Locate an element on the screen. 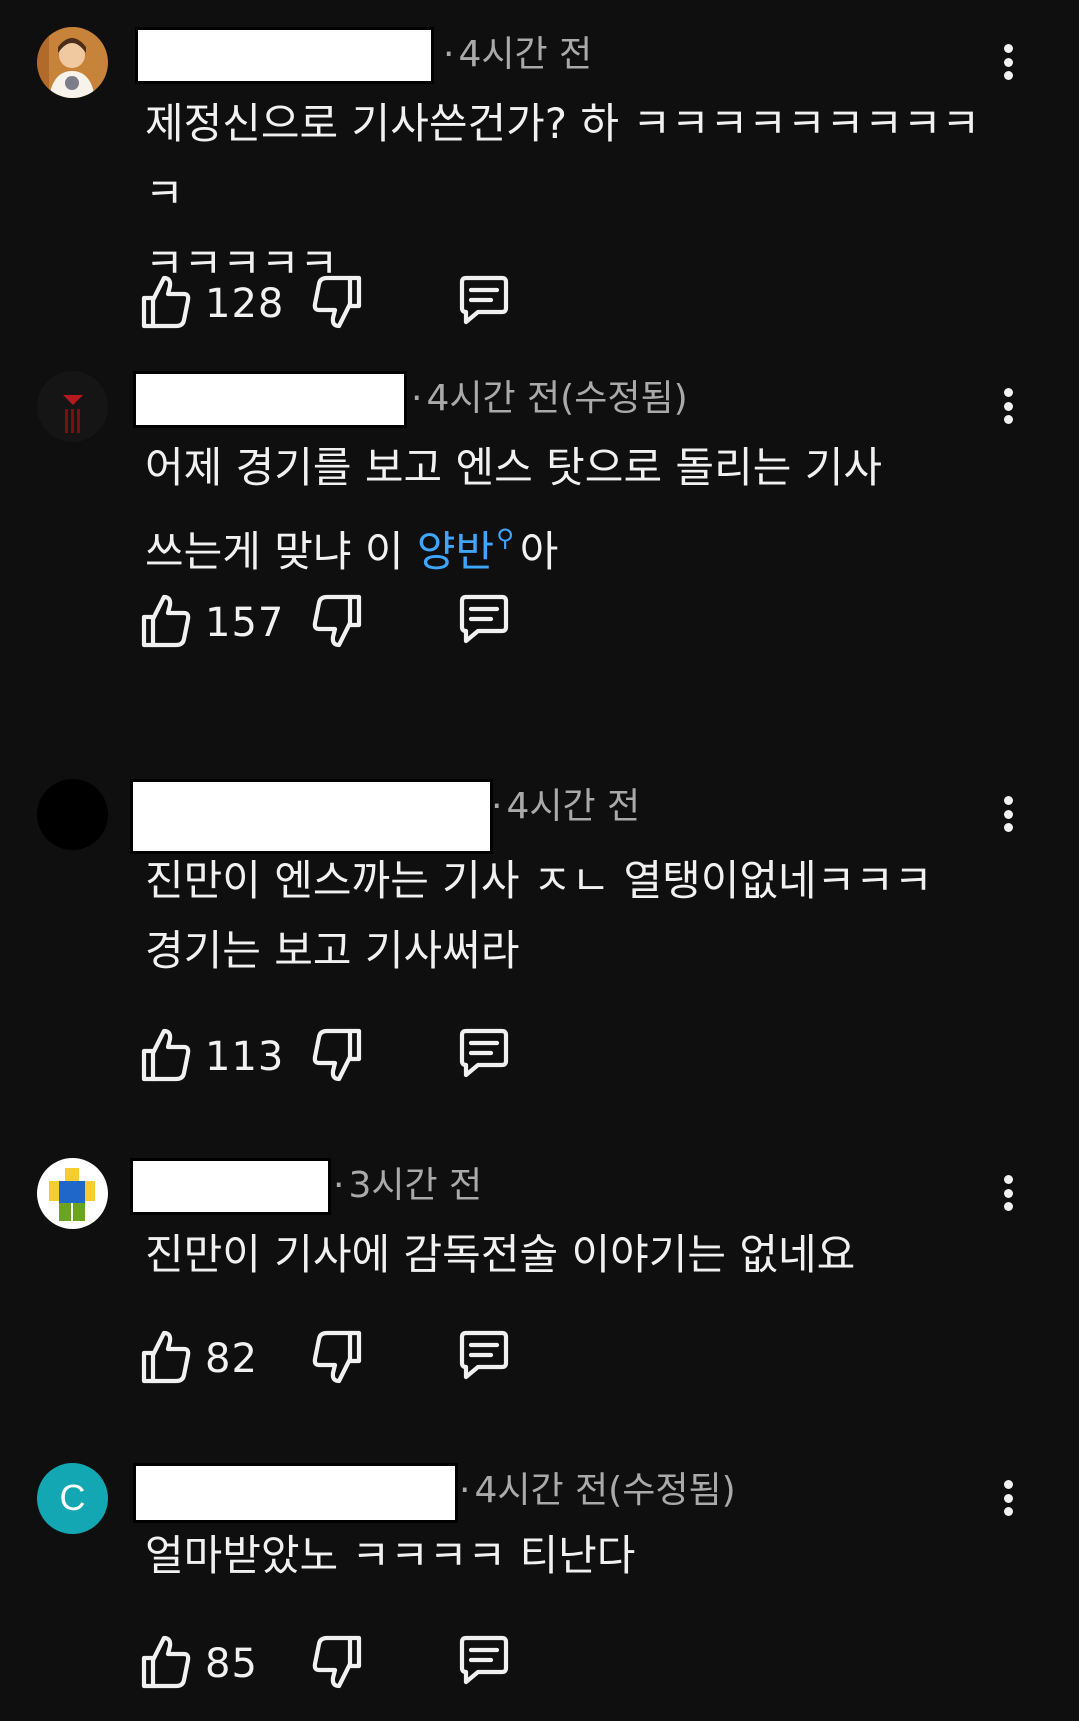  black-avatar is located at coordinates (72, 814).